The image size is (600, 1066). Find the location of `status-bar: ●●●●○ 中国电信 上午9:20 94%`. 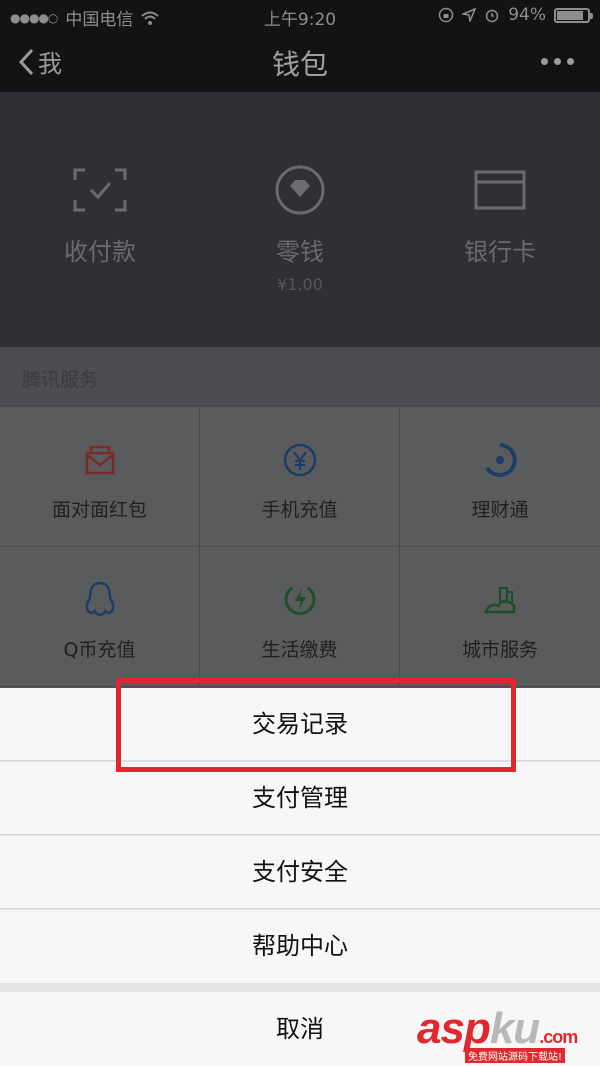

status-bar: ●●●●○ 中国电信 上午9:20 94% is located at coordinates (300, 15).